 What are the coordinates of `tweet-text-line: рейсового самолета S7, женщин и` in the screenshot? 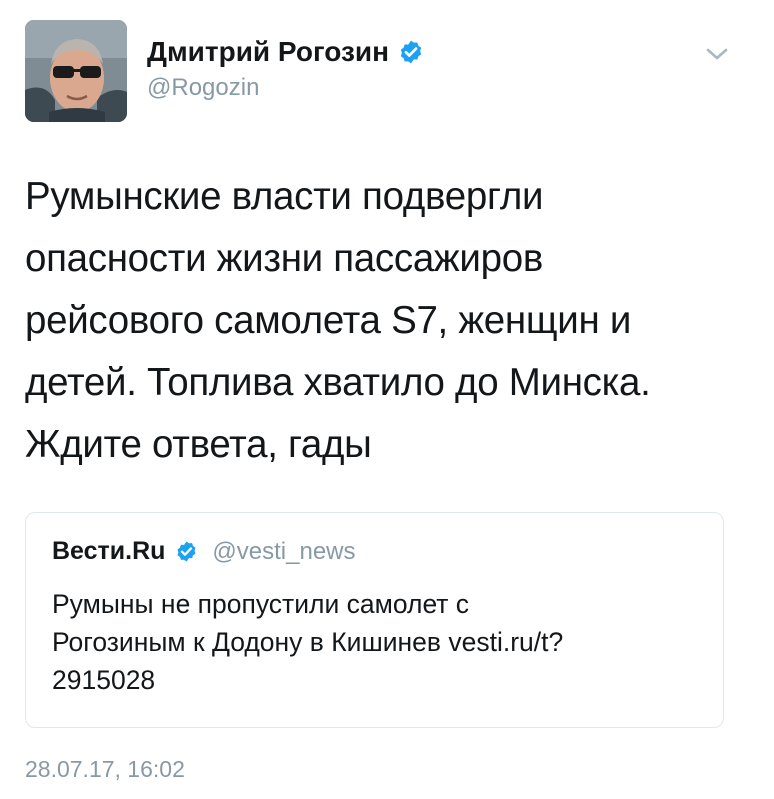 It's located at (328, 320).